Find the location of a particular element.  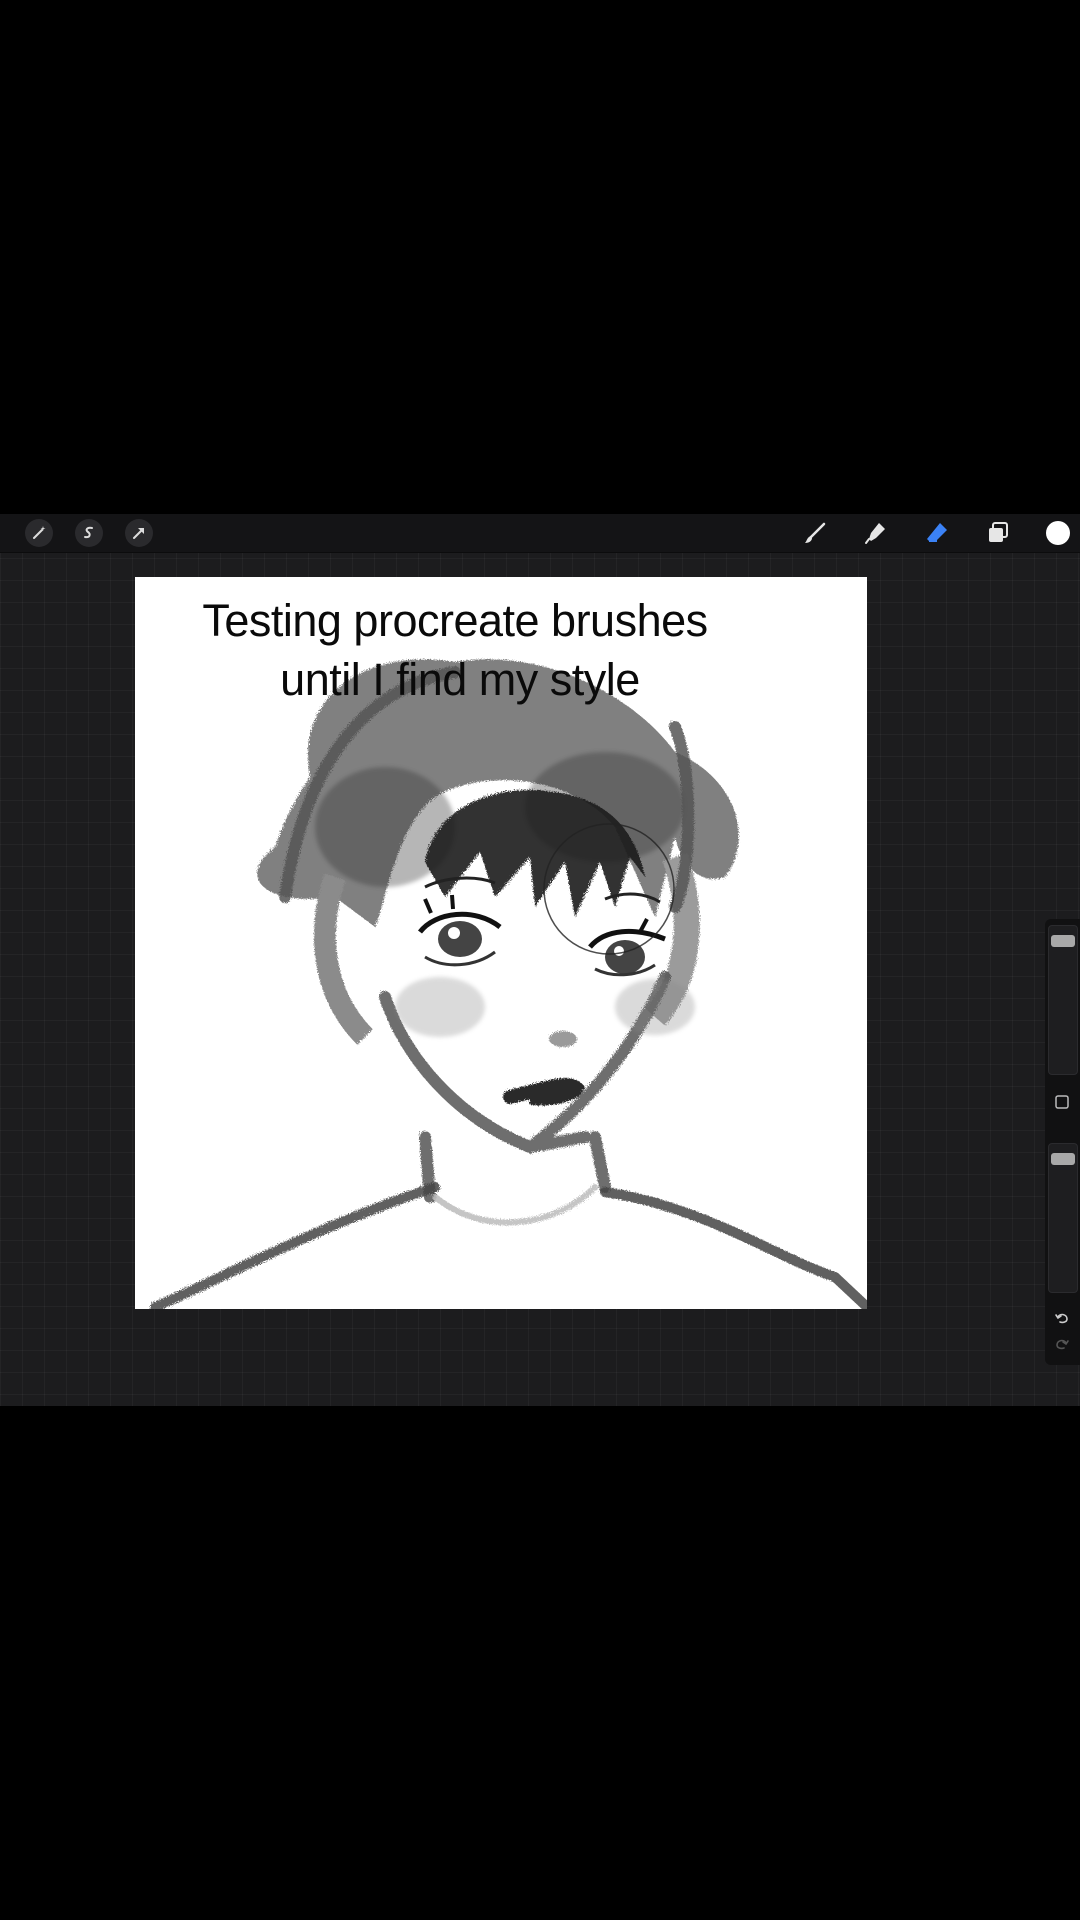

transform-arrow-icon is located at coordinates (138, 533).